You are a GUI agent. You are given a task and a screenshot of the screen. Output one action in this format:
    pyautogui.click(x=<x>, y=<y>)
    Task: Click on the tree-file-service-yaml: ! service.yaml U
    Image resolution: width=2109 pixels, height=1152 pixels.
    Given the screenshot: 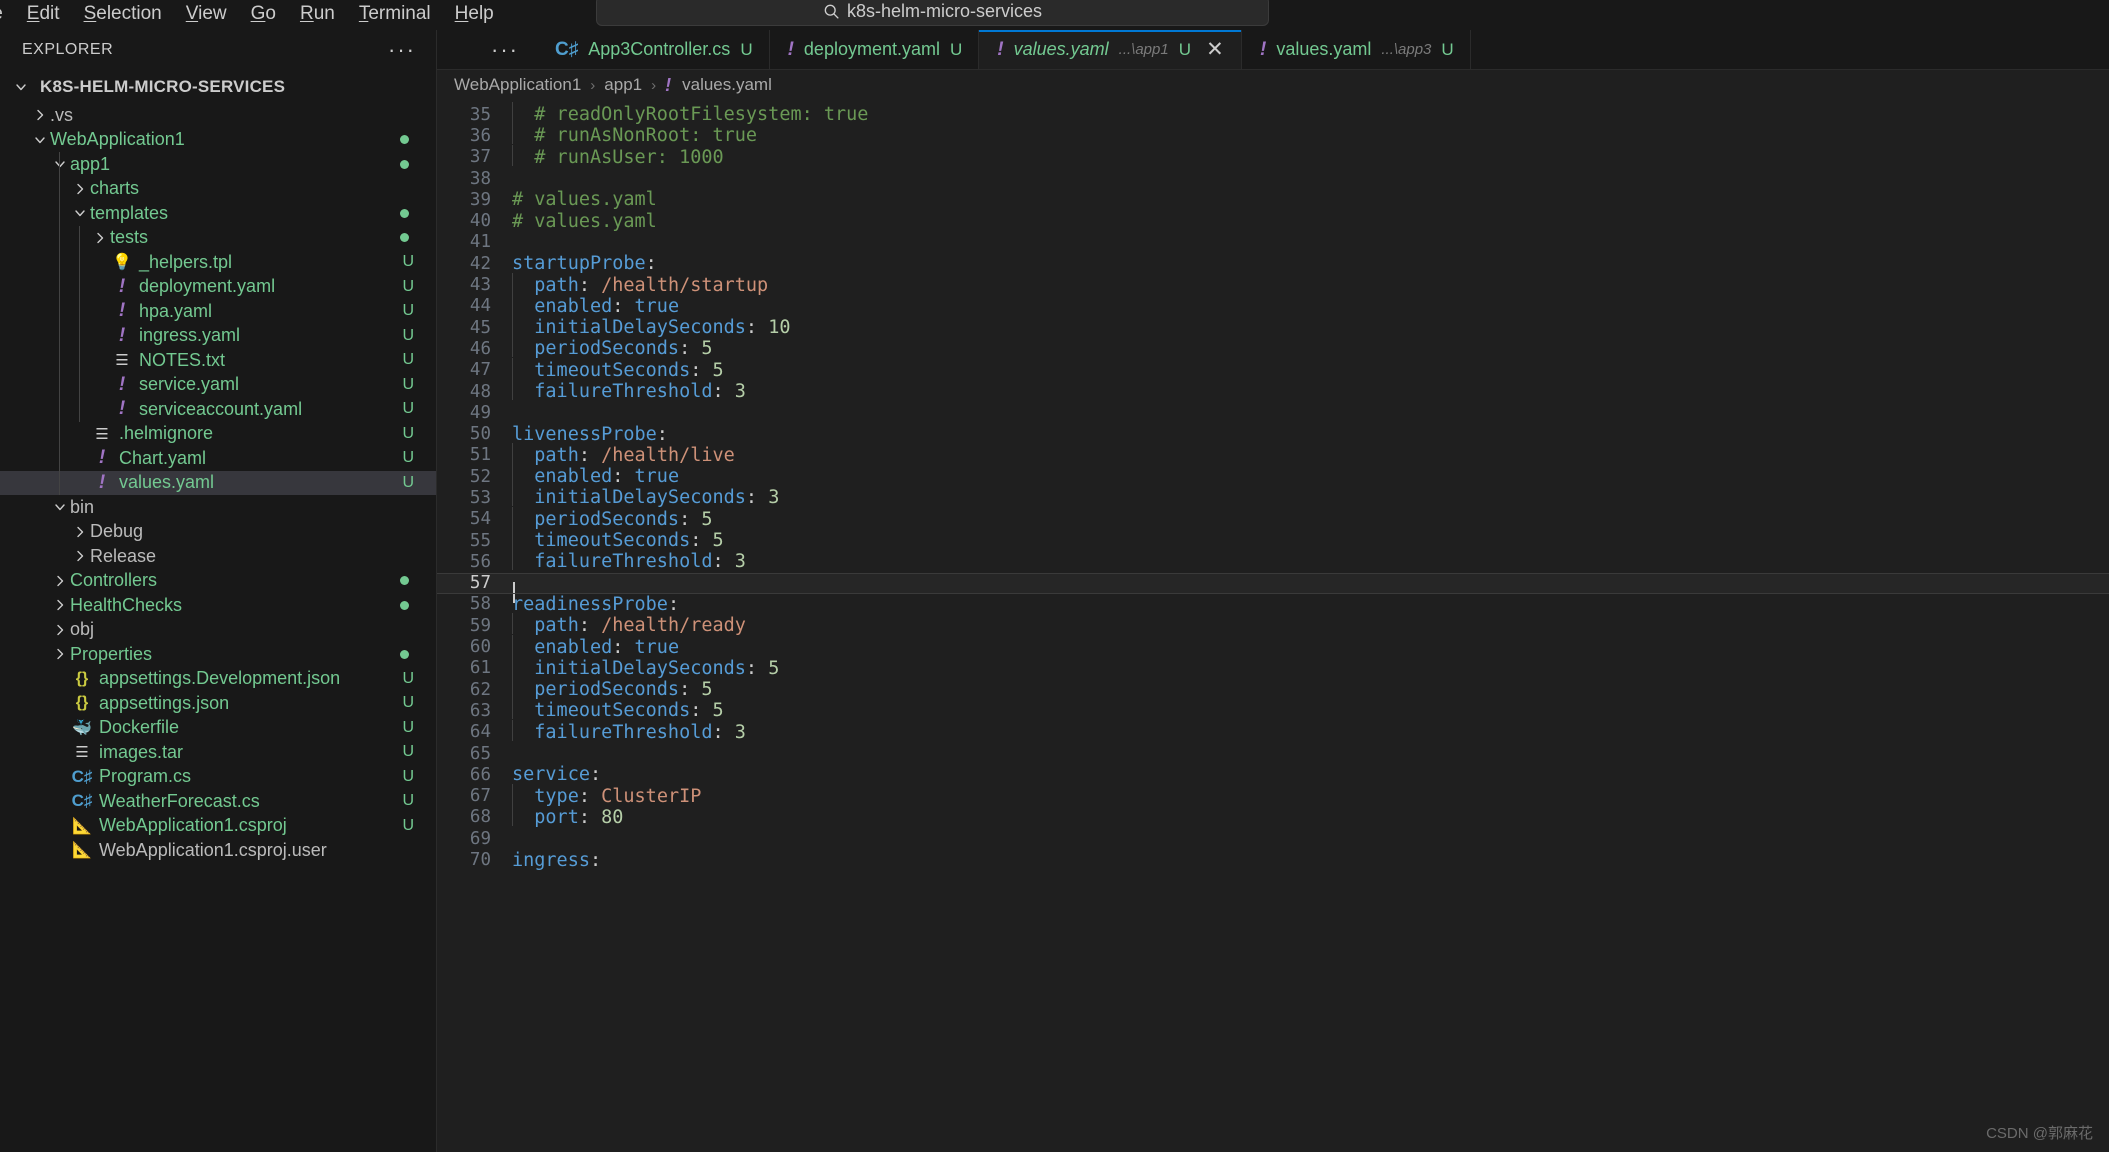 What is the action you would take?
    pyautogui.click(x=218, y=385)
    